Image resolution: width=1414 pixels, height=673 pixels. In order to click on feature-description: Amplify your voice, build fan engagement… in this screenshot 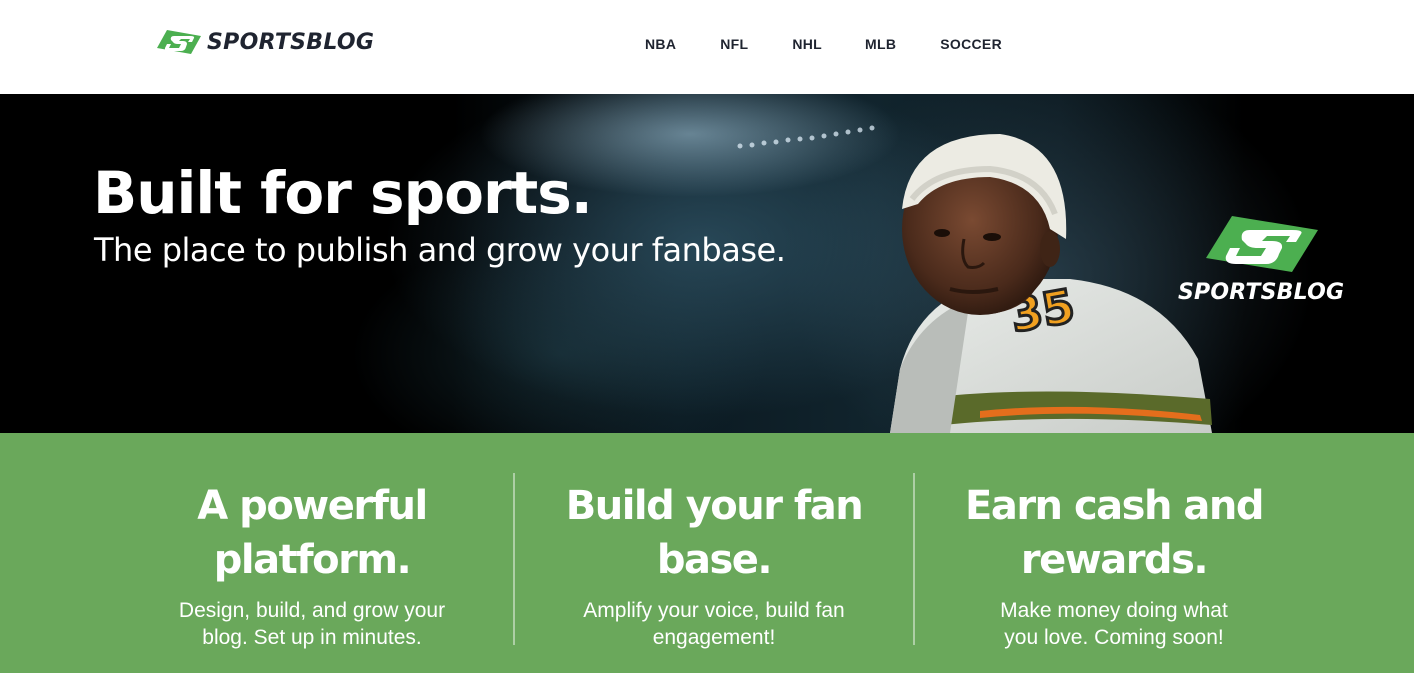, I will do `click(714, 624)`.